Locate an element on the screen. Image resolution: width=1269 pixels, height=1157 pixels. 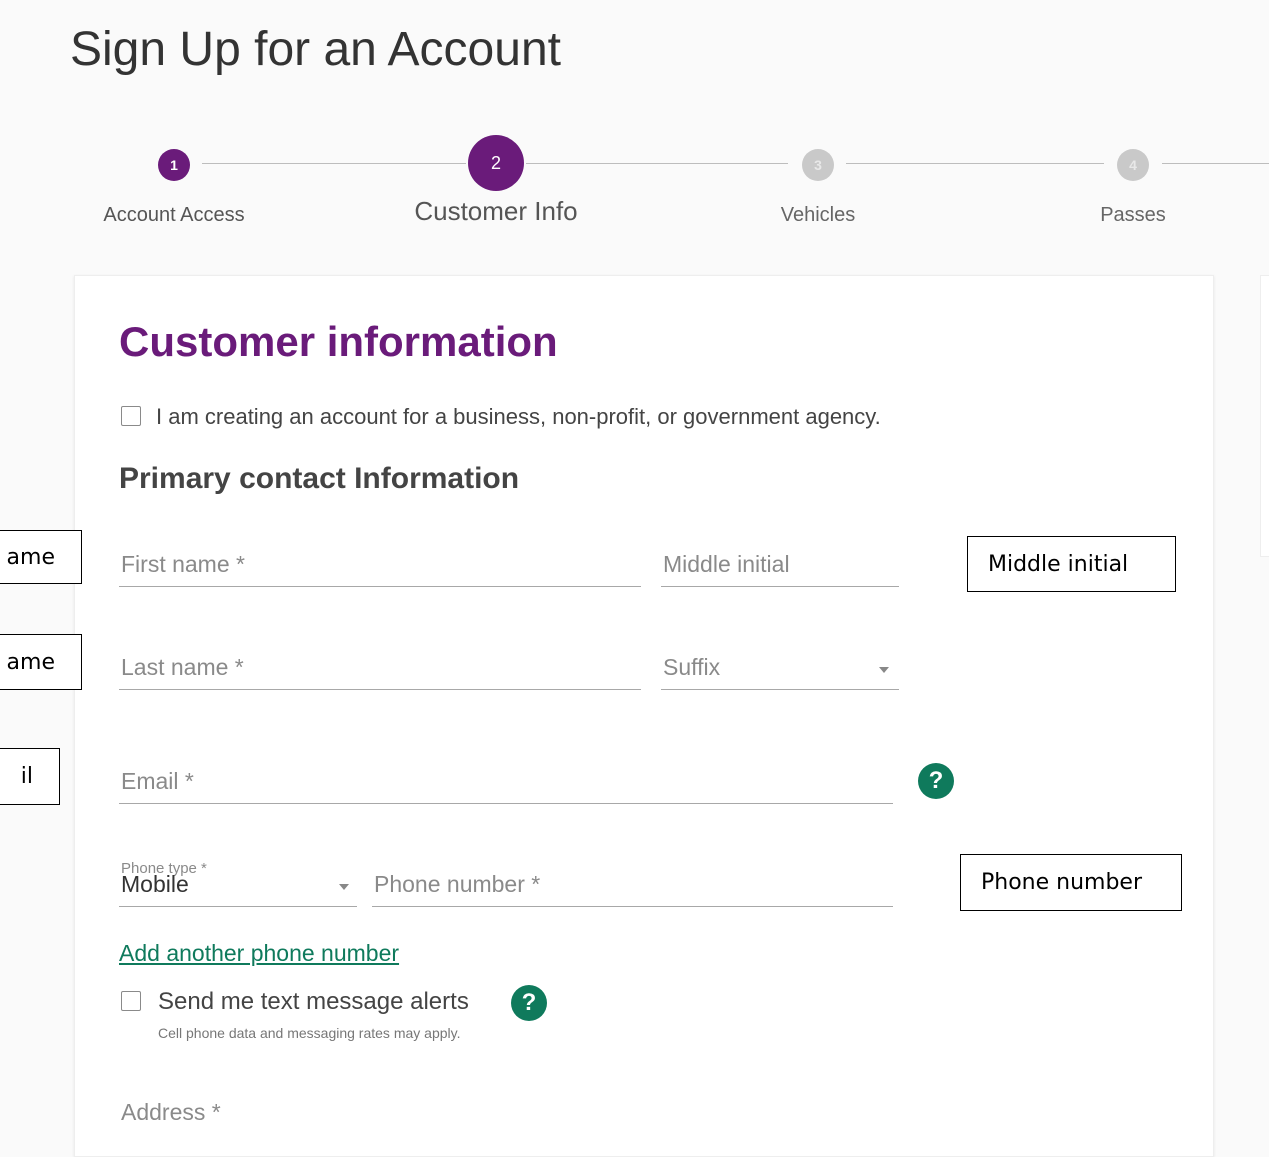
step-4-label: Passes is located at coordinates (1133, 215).